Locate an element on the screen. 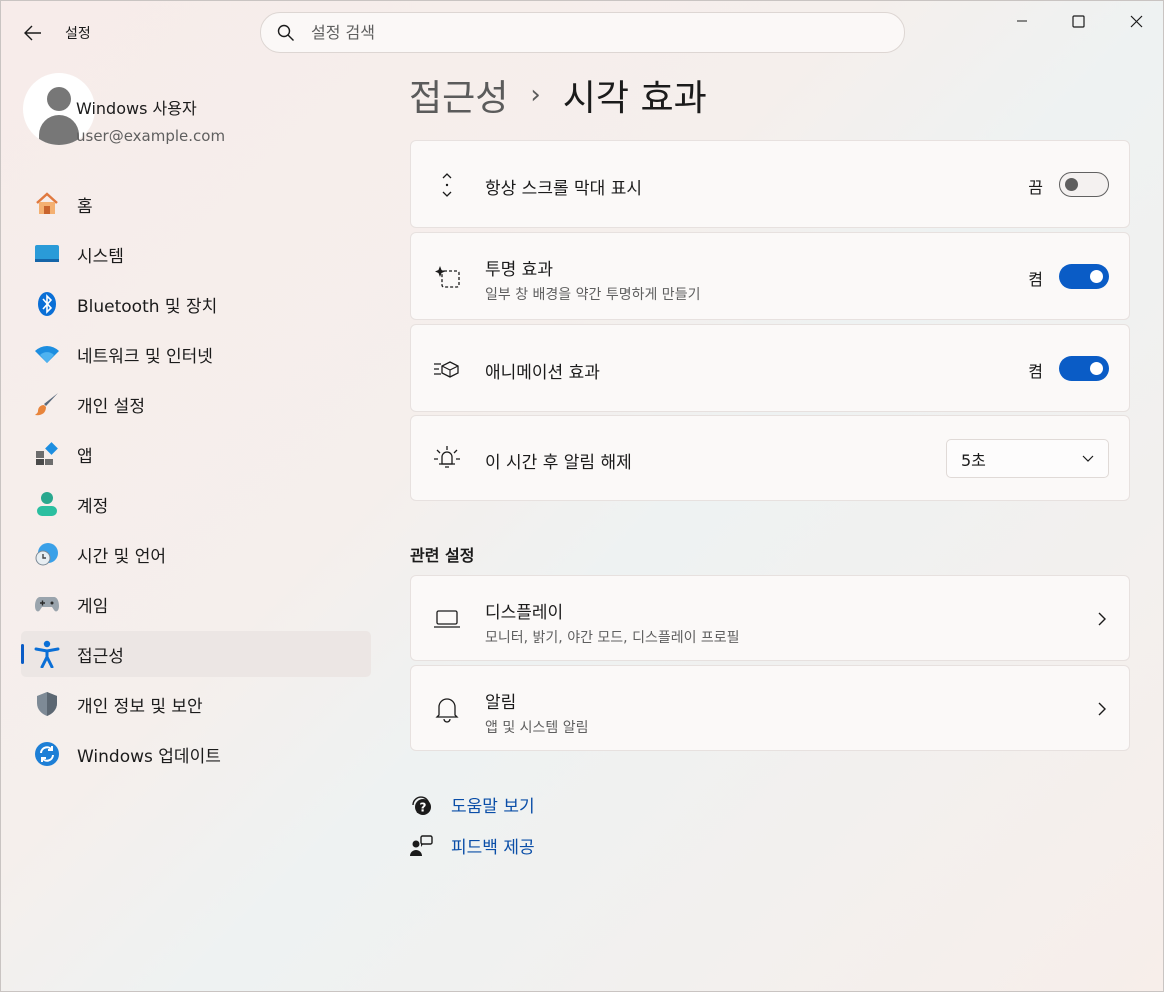 This screenshot has height=992, width=1164. setting-animation: 애니메이션 효과 켬 is located at coordinates (770, 368).